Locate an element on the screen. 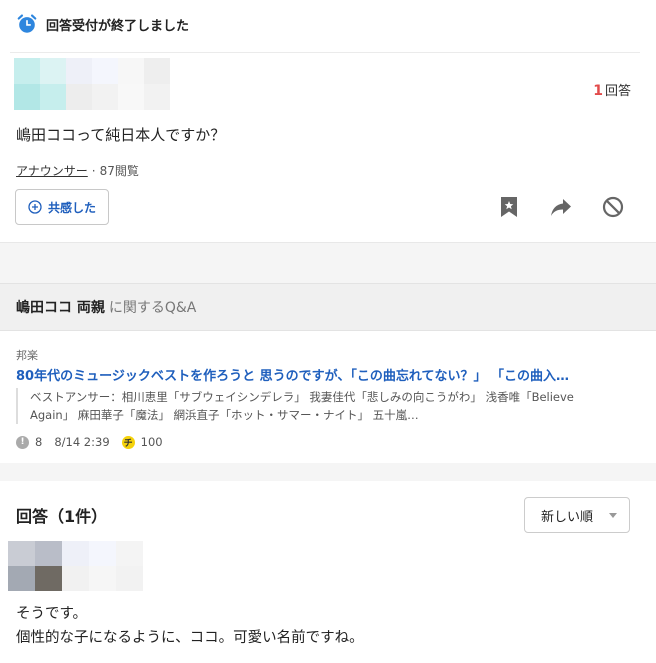 The width and height of the screenshot is (656, 663). empathy-button: 共感した is located at coordinates (62, 207).